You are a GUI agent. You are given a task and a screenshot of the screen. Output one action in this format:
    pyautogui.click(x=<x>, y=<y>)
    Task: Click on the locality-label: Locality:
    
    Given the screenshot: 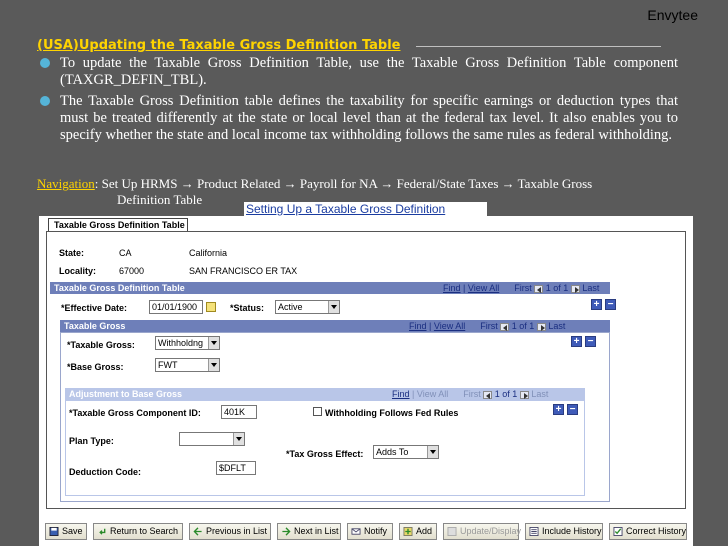 What is the action you would take?
    pyautogui.click(x=78, y=271)
    